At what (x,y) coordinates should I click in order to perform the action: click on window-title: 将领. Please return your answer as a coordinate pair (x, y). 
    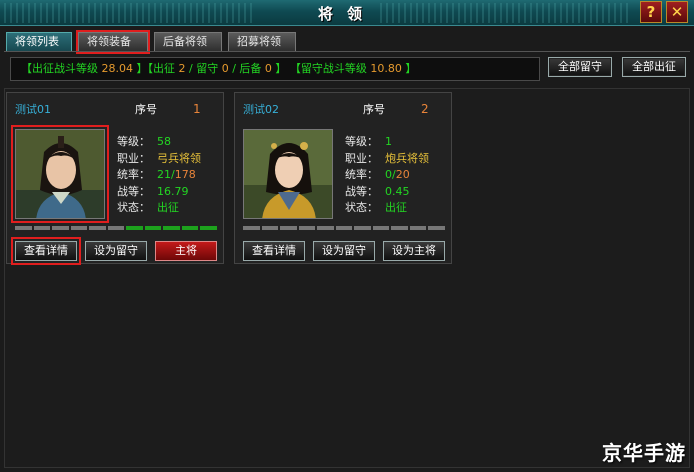
    Looking at the image, I should click on (346, 14).